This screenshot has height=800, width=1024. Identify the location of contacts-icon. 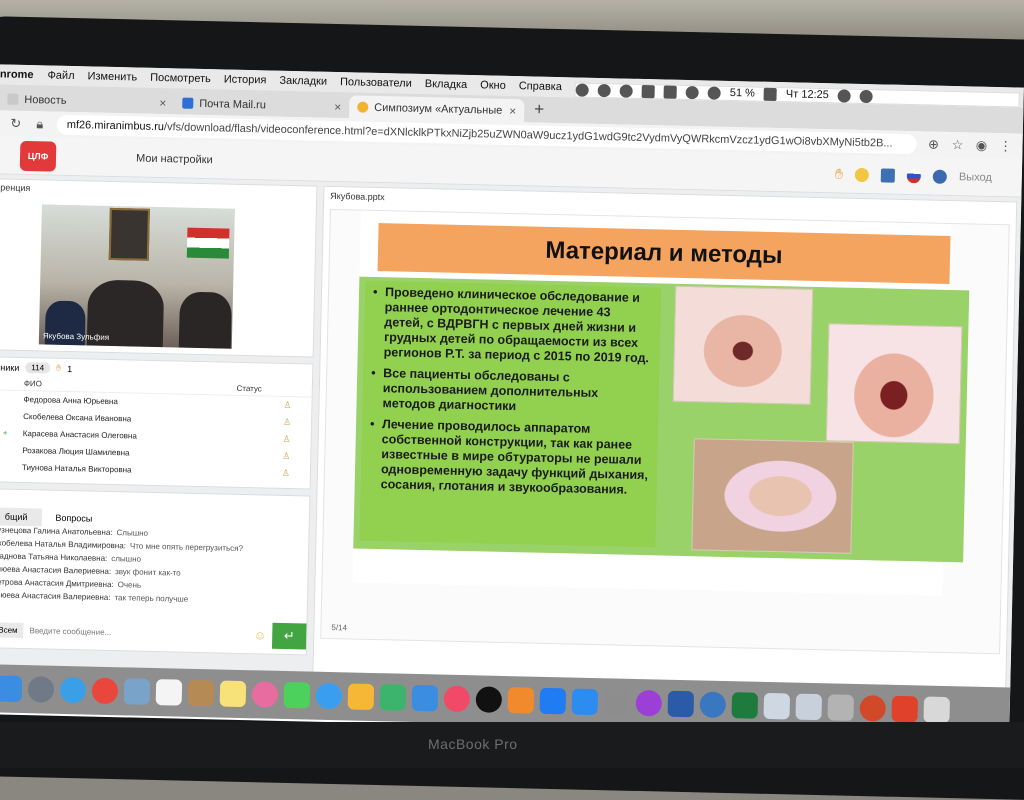
(201, 693).